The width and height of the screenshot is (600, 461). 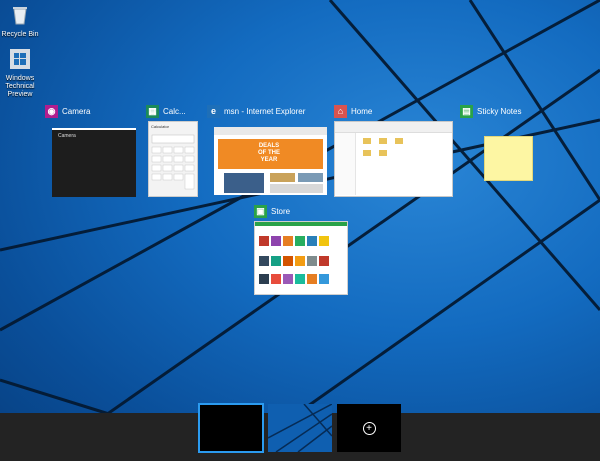 I want to click on window-title: Home, so click(x=362, y=111).